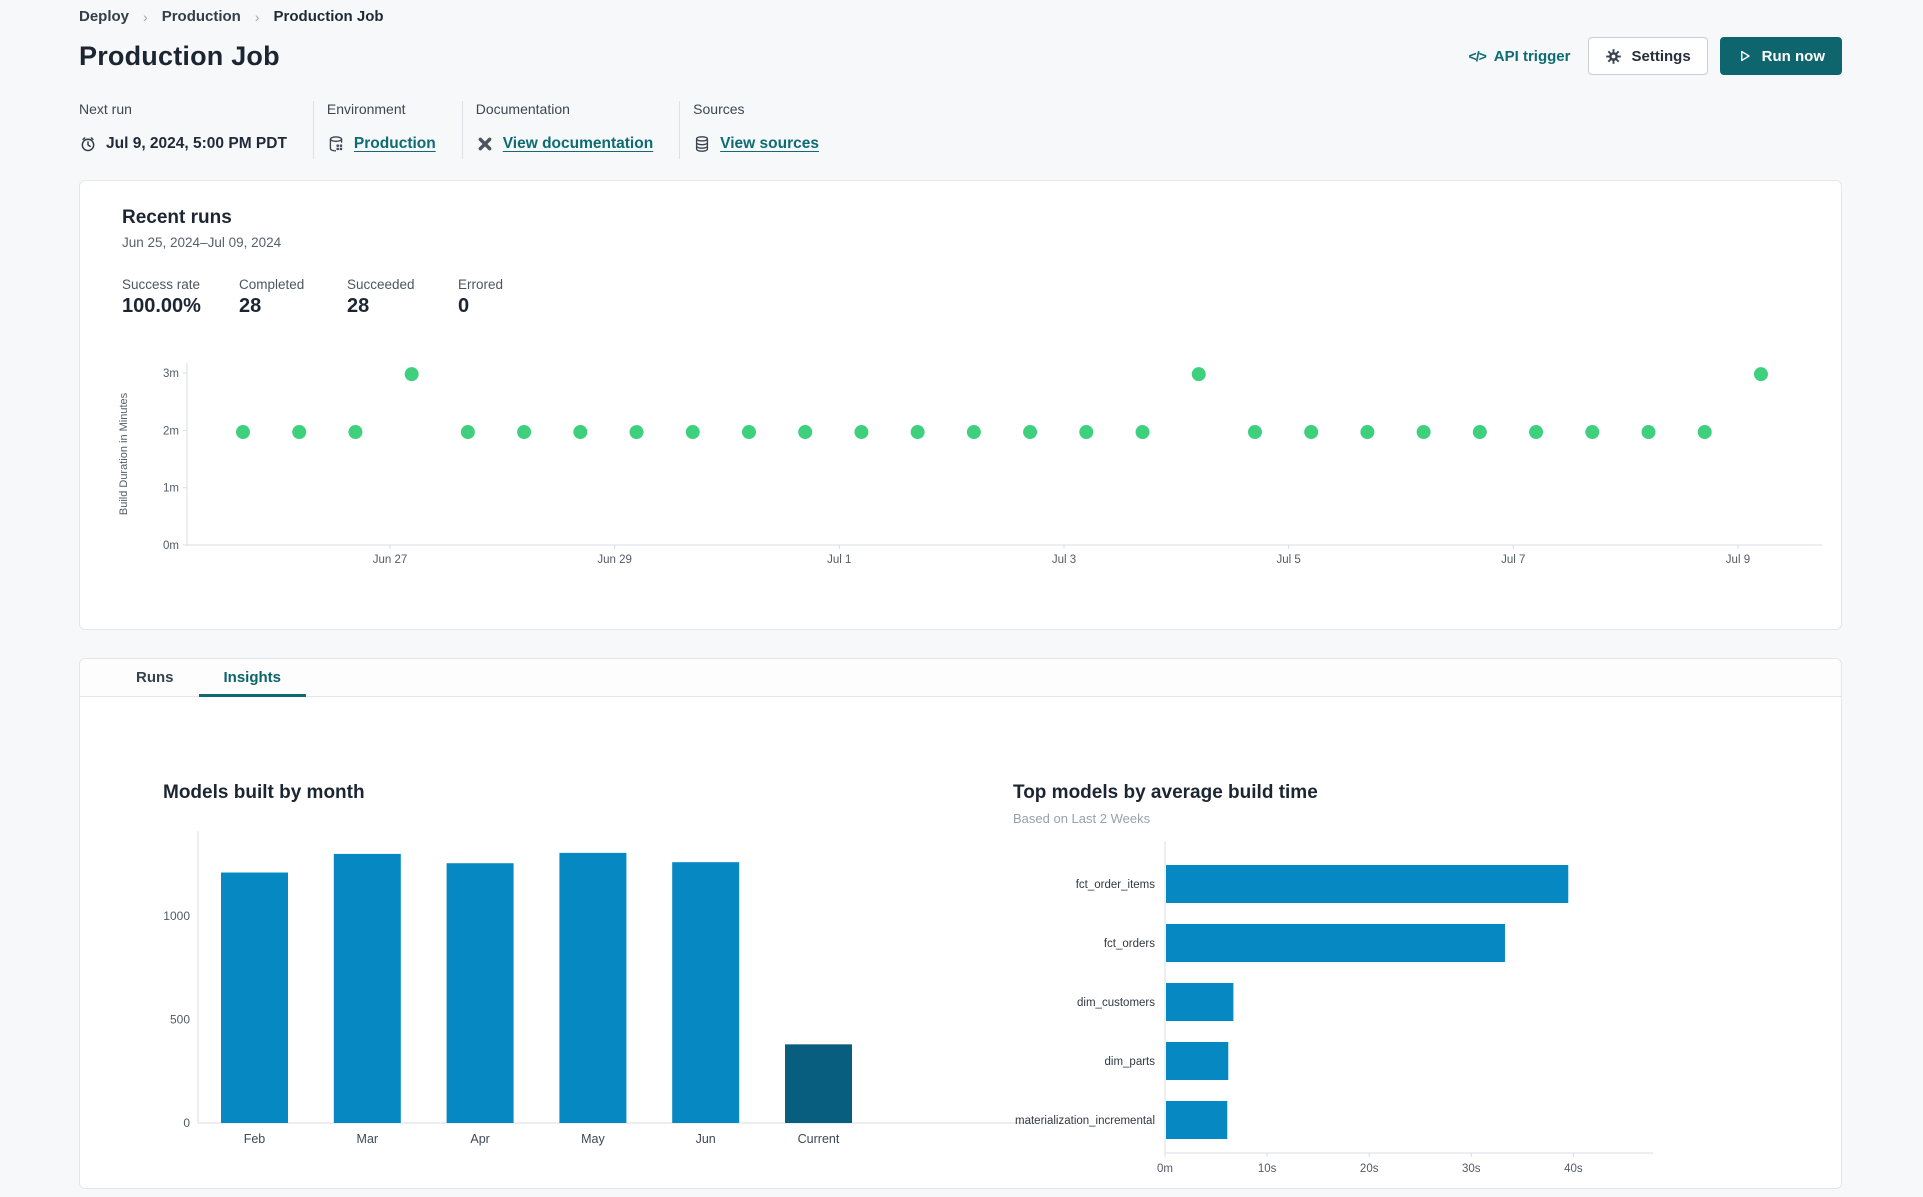 The width and height of the screenshot is (1923, 1197). Describe the element at coordinates (105, 109) in the screenshot. I see `meta-label: Next run` at that location.